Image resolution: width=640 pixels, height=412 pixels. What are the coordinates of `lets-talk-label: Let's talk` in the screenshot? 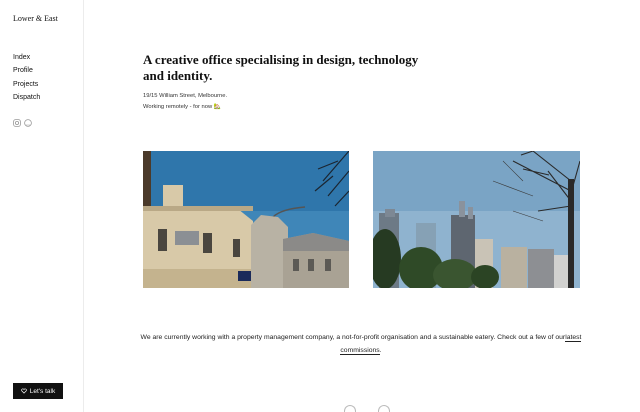 It's located at (42, 391).